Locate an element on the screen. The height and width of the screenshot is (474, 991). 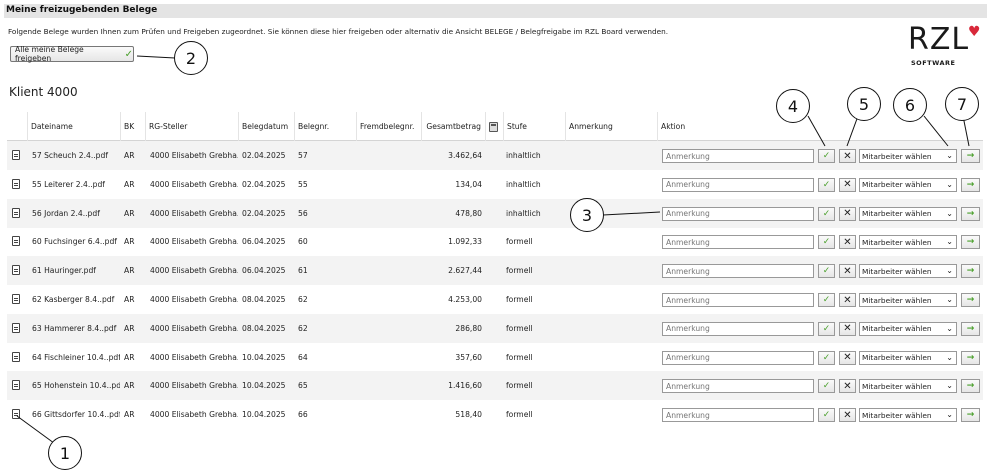
callout-7: 7 is located at coordinates (962, 104).